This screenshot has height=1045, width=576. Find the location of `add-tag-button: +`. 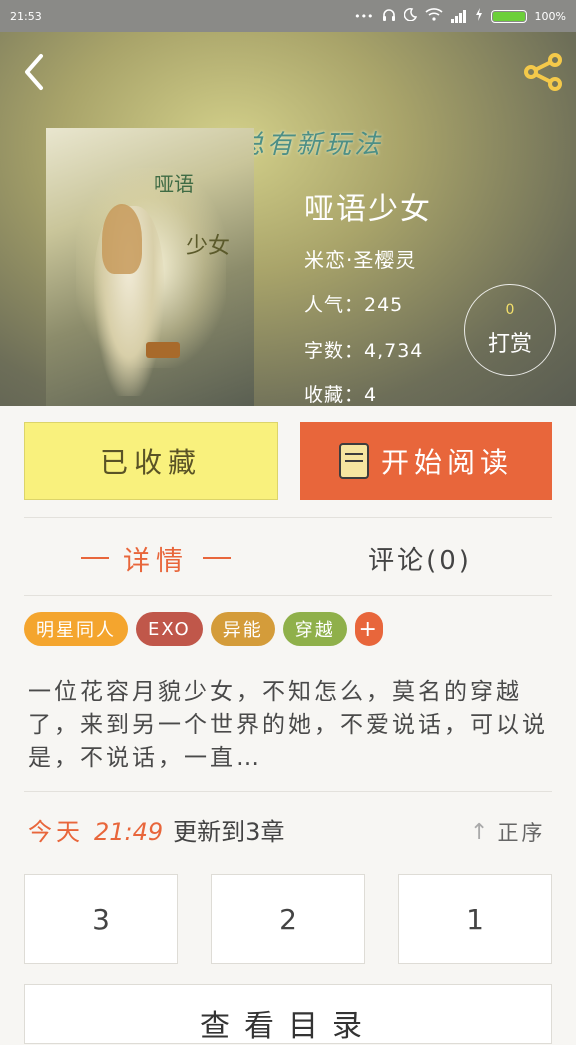

add-tag-button: + is located at coordinates (368, 629).